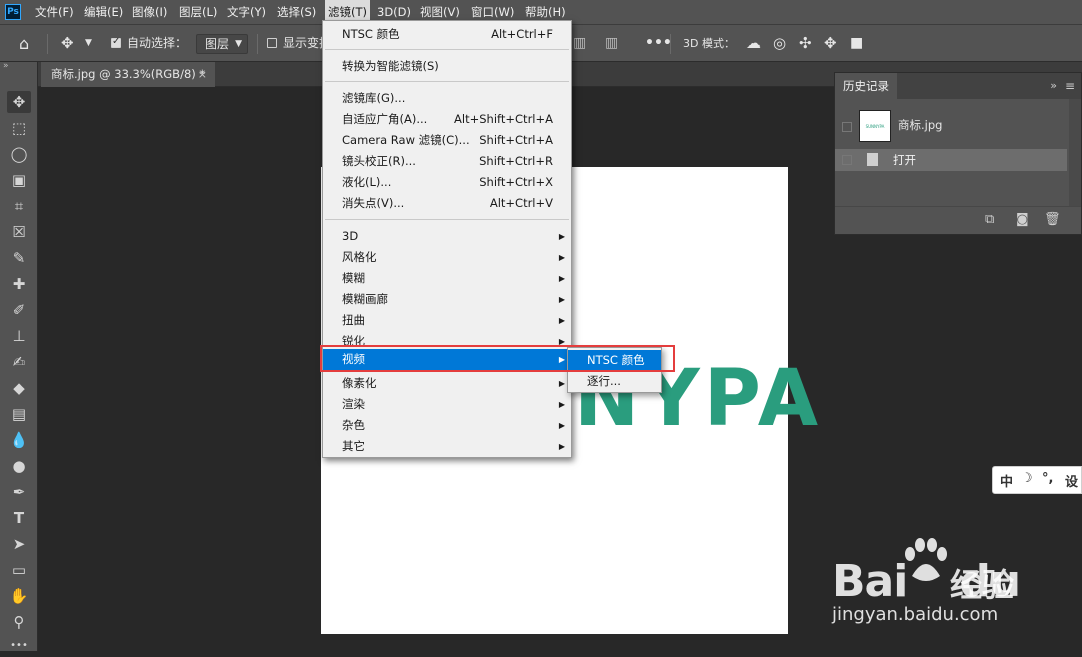  Describe the element at coordinates (198, 12) in the screenshot. I see `menu-layer: 图层(L)` at that location.